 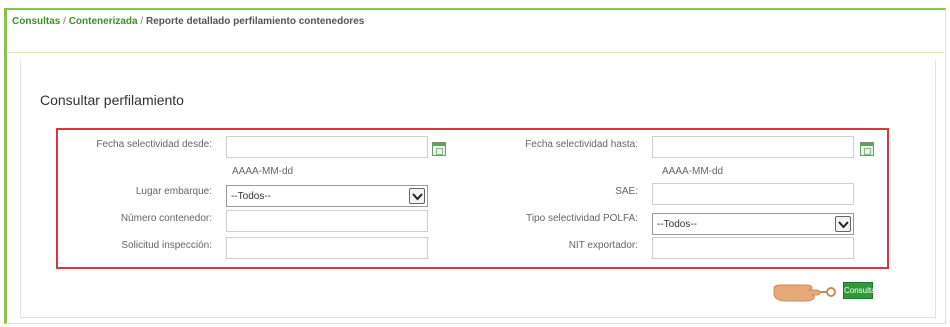 What do you see at coordinates (753, 194) in the screenshot?
I see `sae-input` at bounding box center [753, 194].